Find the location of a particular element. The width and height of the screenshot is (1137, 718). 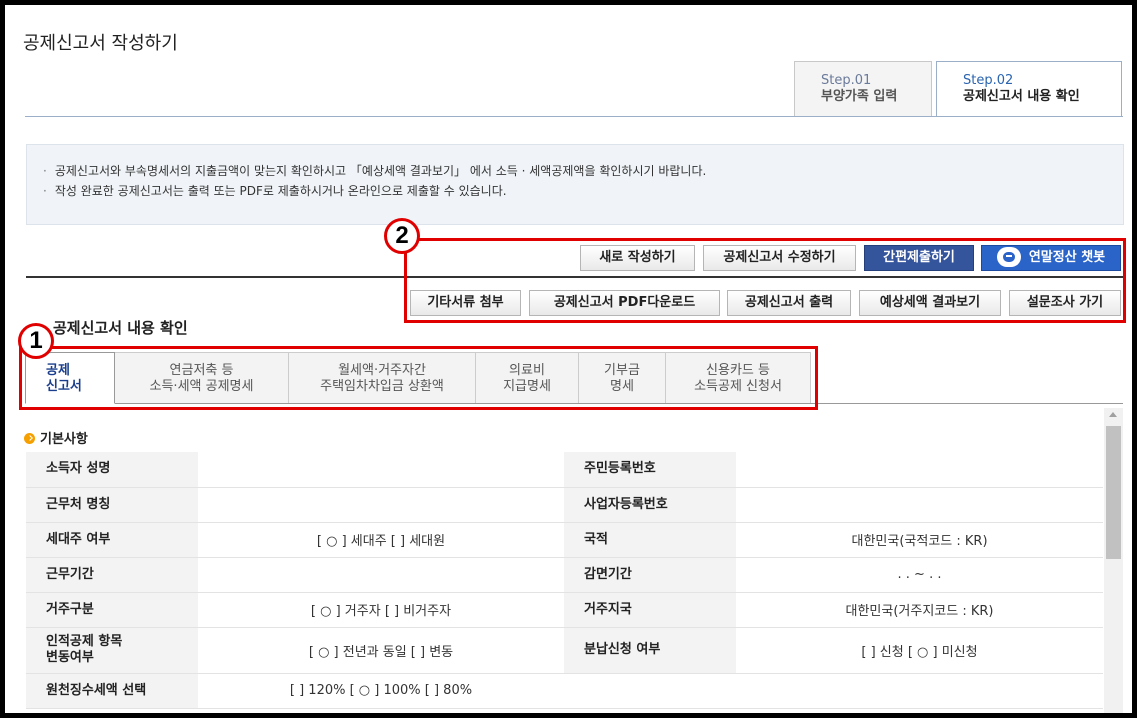

table-row: 근무처 명칭 사업자등록번호 is located at coordinates (564, 505).